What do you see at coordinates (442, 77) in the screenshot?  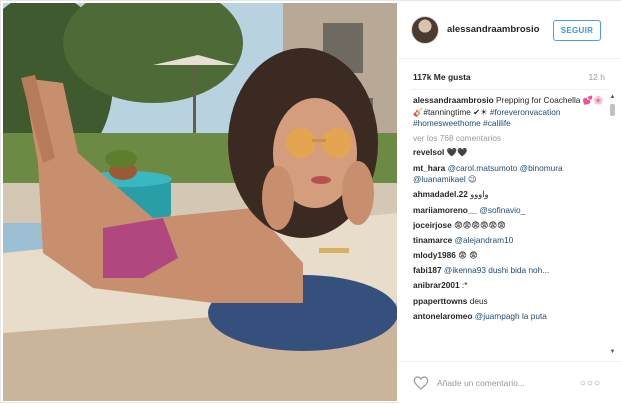 I see `likes-count: 117k Me gusta` at bounding box center [442, 77].